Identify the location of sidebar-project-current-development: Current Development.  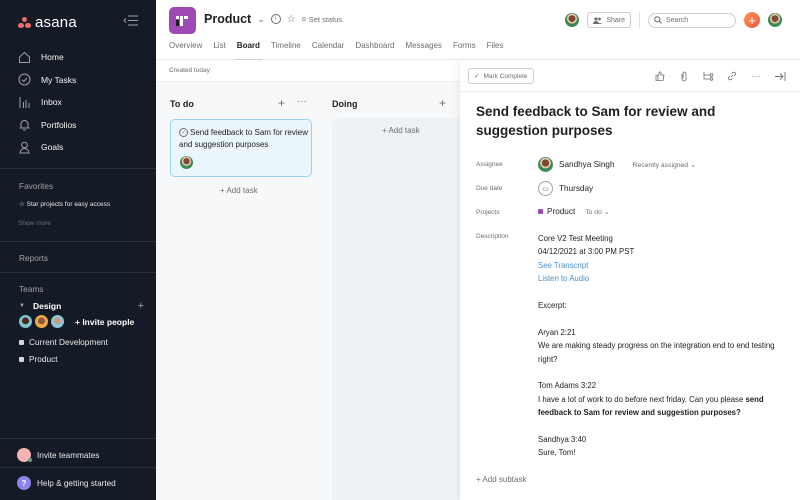
(63, 342).